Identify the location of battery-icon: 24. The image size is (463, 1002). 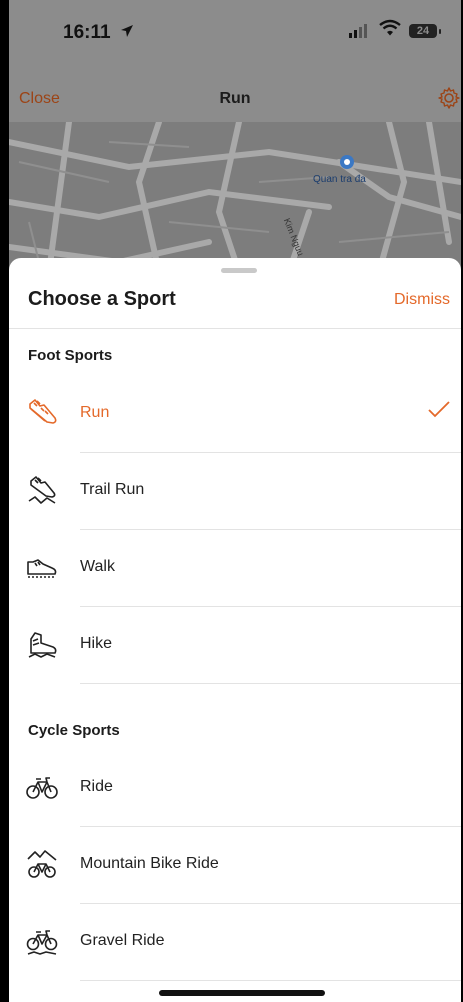
(423, 31).